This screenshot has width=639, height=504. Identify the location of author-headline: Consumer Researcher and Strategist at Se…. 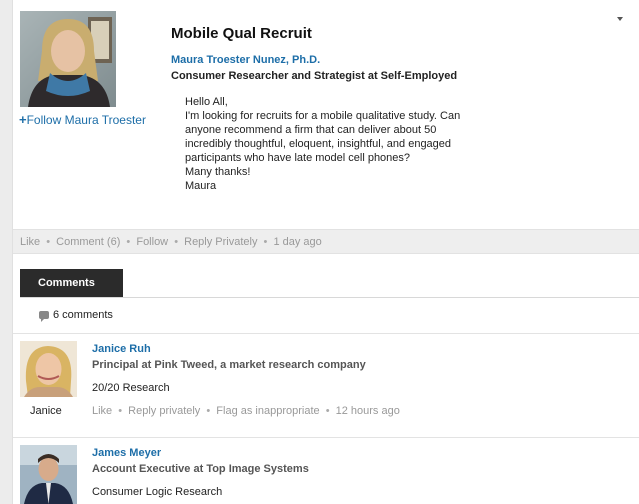
(314, 76).